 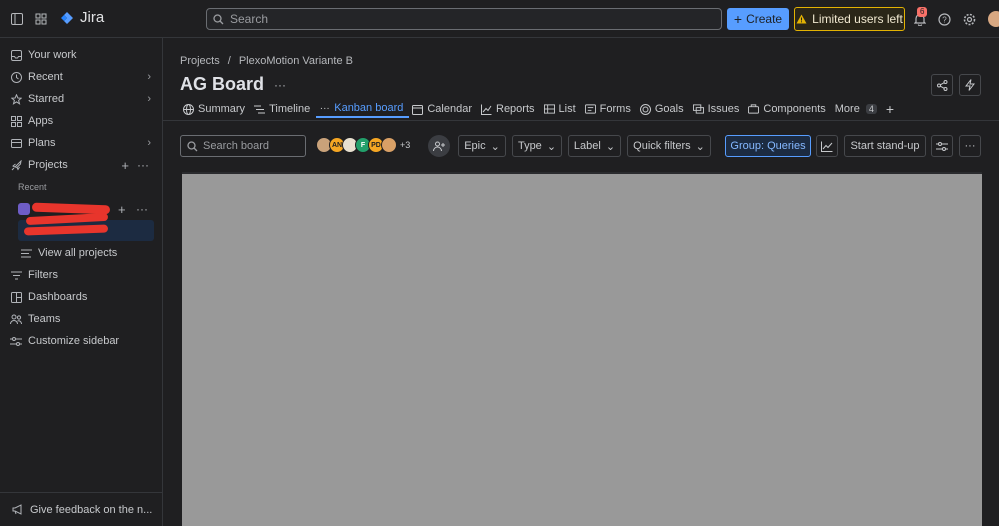 I want to click on create-button: + Create, so click(x=758, y=19).